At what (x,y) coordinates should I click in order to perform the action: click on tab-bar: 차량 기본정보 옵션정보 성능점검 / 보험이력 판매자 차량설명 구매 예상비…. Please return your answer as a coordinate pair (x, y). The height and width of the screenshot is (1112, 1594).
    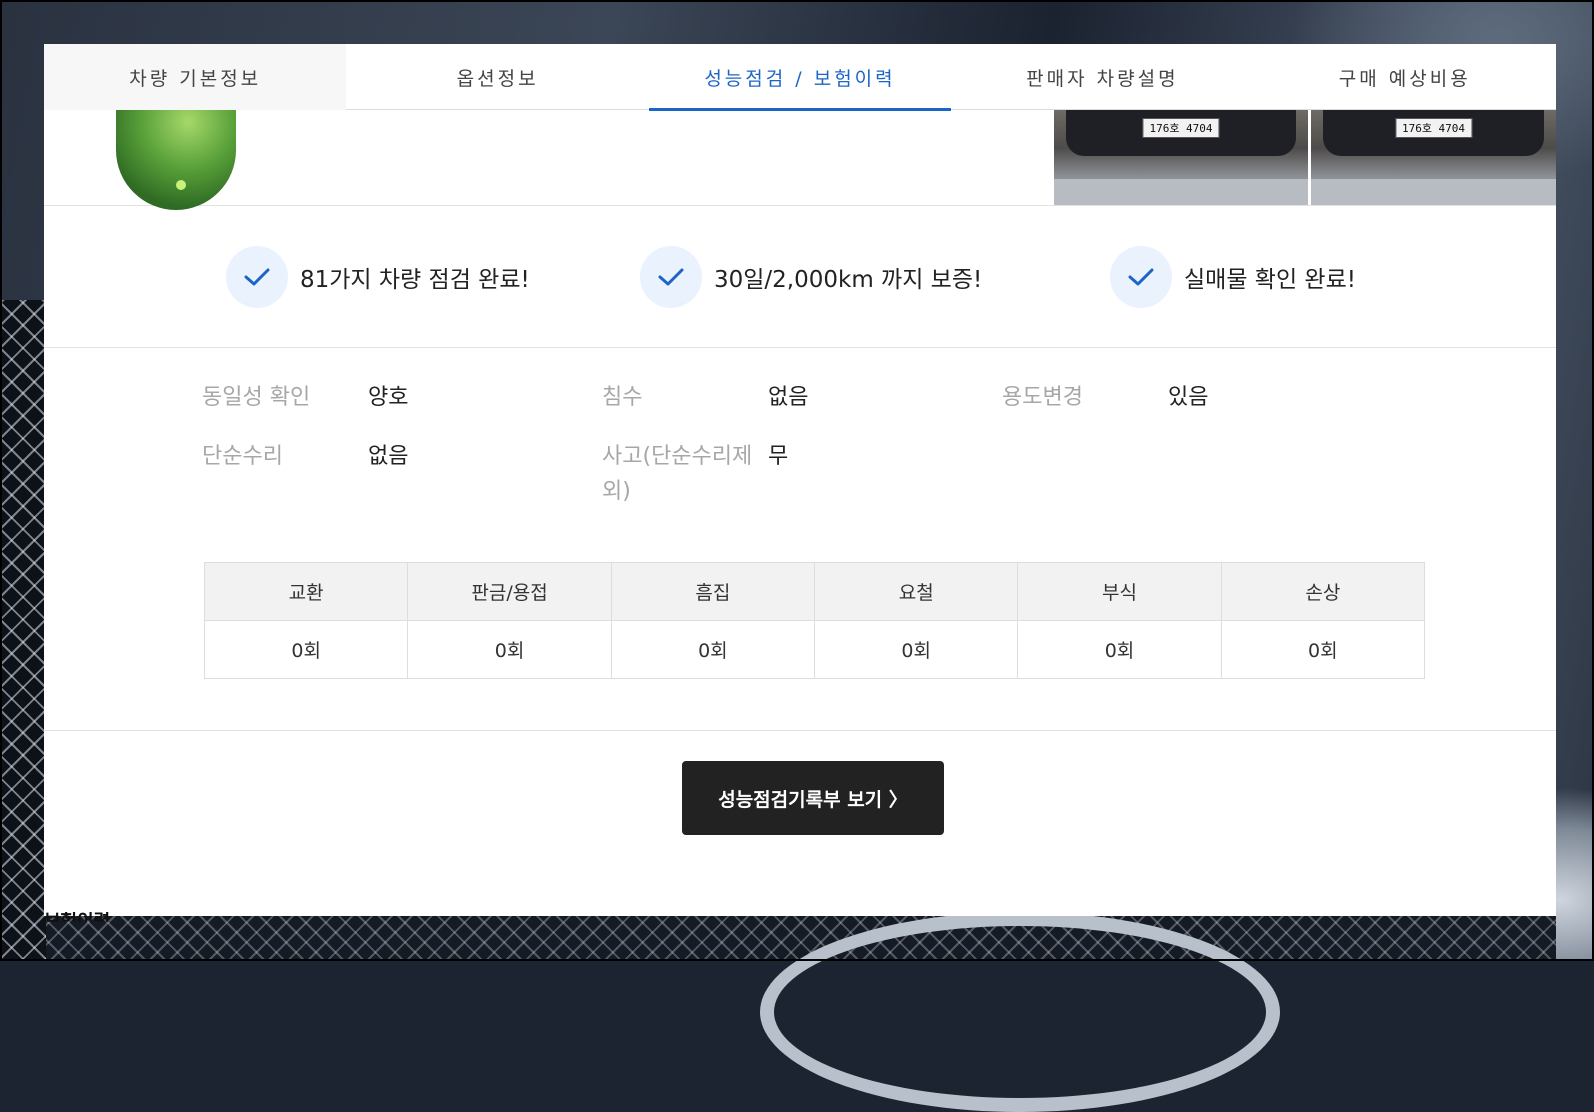
    Looking at the image, I should click on (800, 77).